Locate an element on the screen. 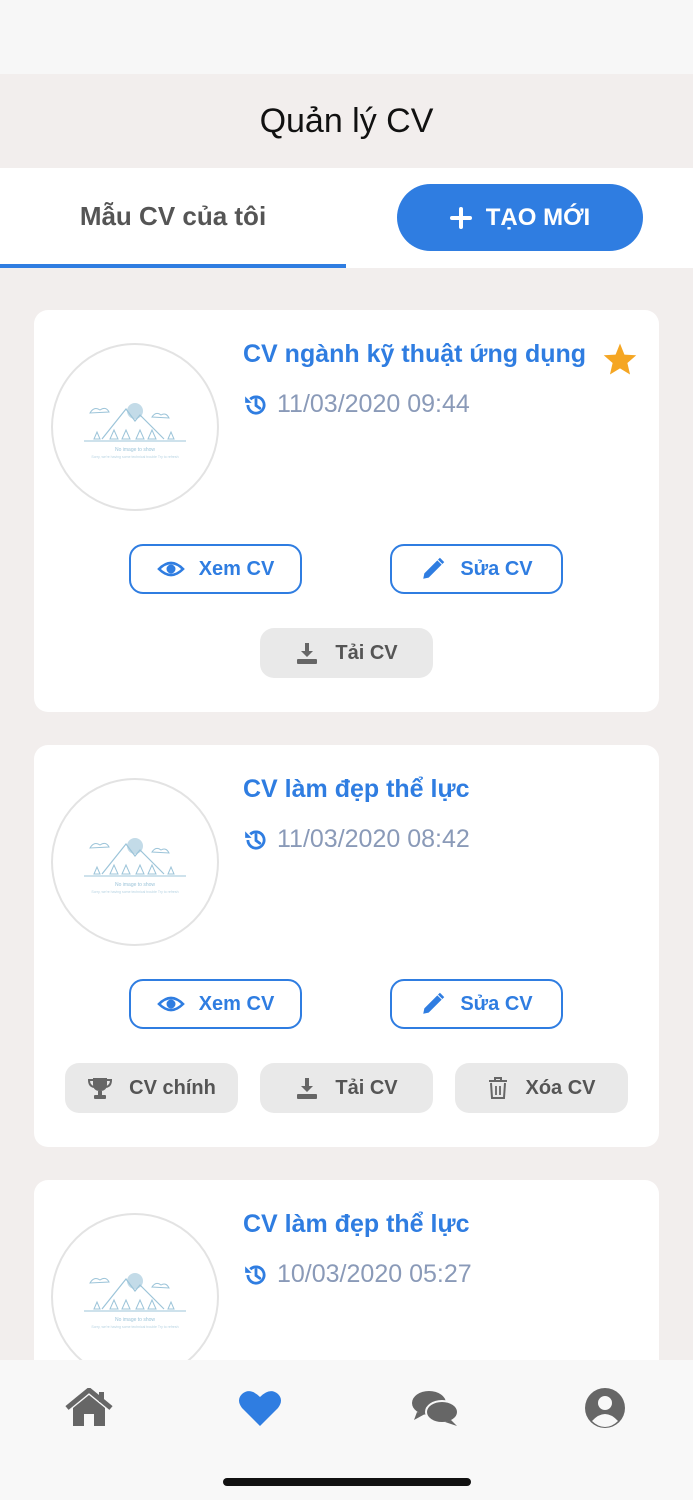  trash-icon is located at coordinates (498, 1088).